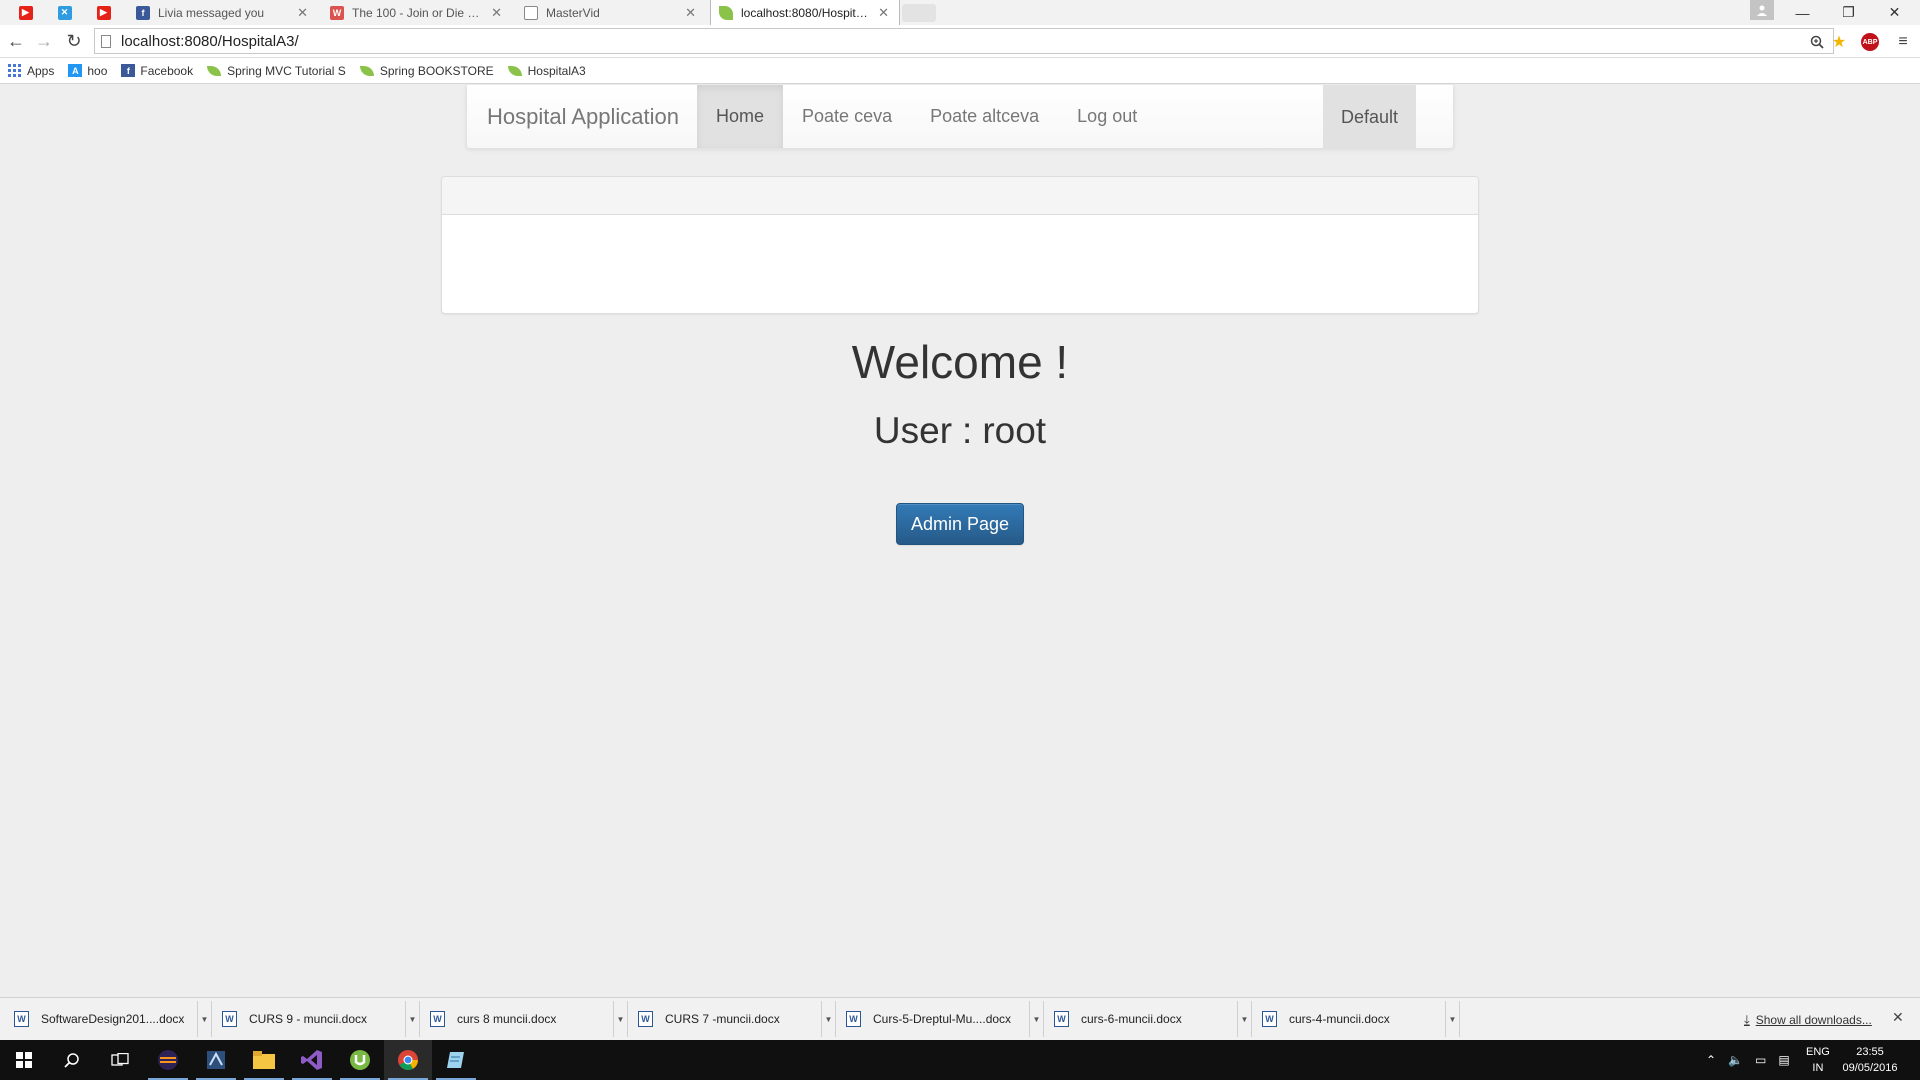 The width and height of the screenshot is (1920, 1080). I want to click on forward-button: →, so click(44, 41).